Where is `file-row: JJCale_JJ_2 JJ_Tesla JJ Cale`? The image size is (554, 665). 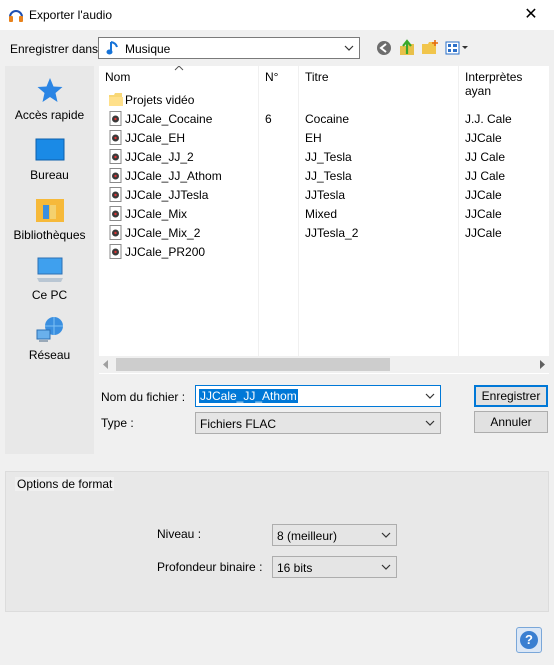 file-row: JJCale_JJ_2 JJ_Tesla JJ Cale is located at coordinates (324, 156).